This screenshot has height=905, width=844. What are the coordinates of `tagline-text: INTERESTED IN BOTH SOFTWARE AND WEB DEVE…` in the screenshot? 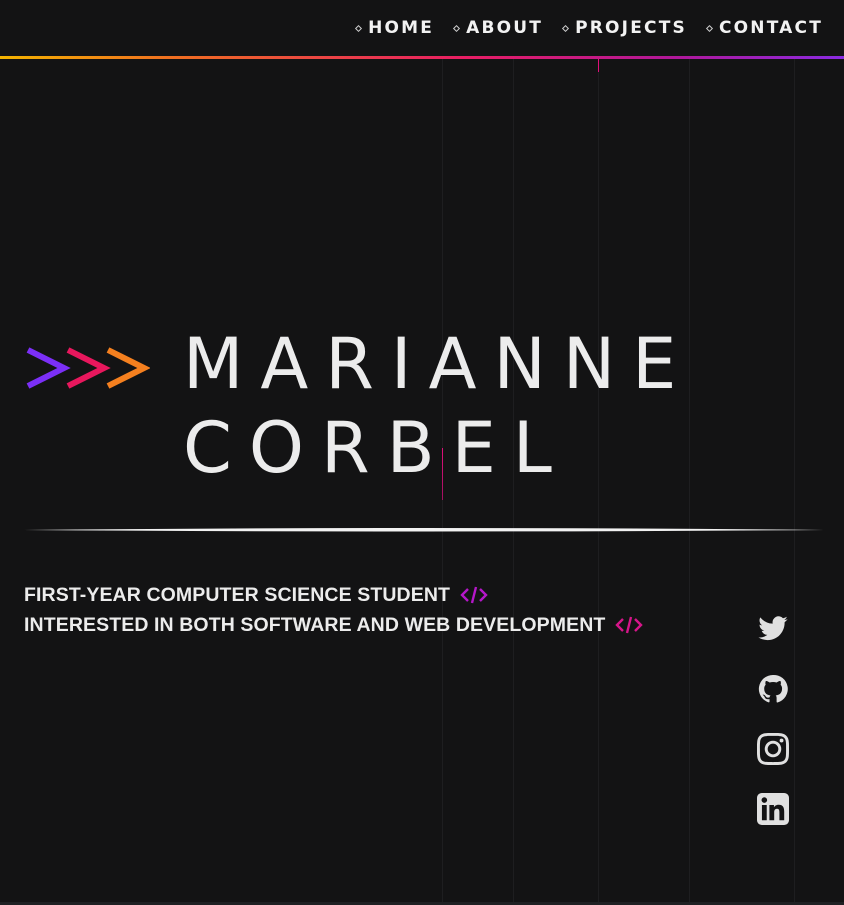 It's located at (315, 624).